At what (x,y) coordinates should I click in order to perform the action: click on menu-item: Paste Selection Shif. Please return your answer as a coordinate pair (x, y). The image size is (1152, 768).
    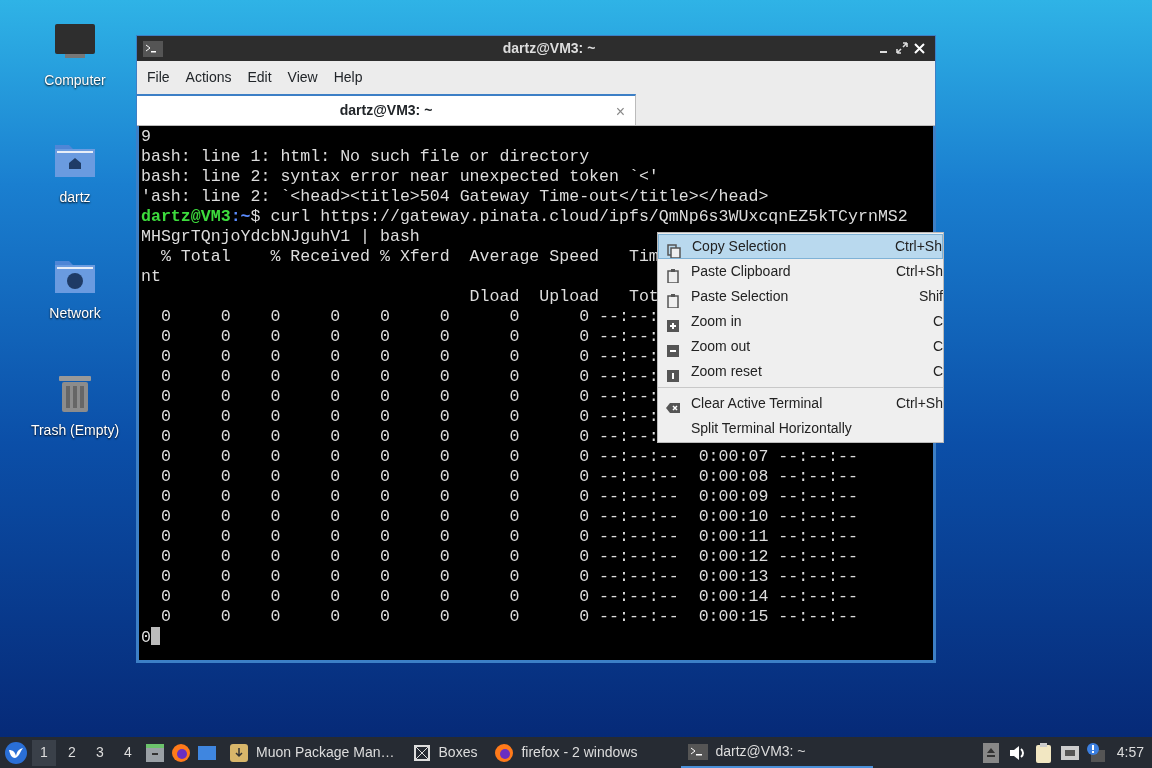
    Looking at the image, I should click on (800, 296).